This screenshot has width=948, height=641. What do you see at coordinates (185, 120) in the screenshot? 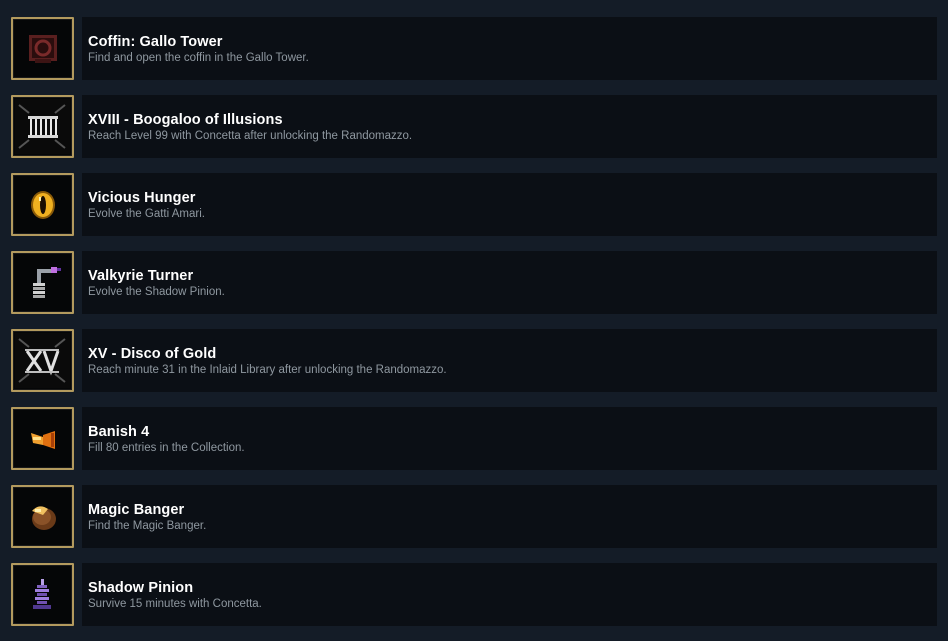
I see `achievement-title: XVIII - Boogaloo of Illusions` at bounding box center [185, 120].